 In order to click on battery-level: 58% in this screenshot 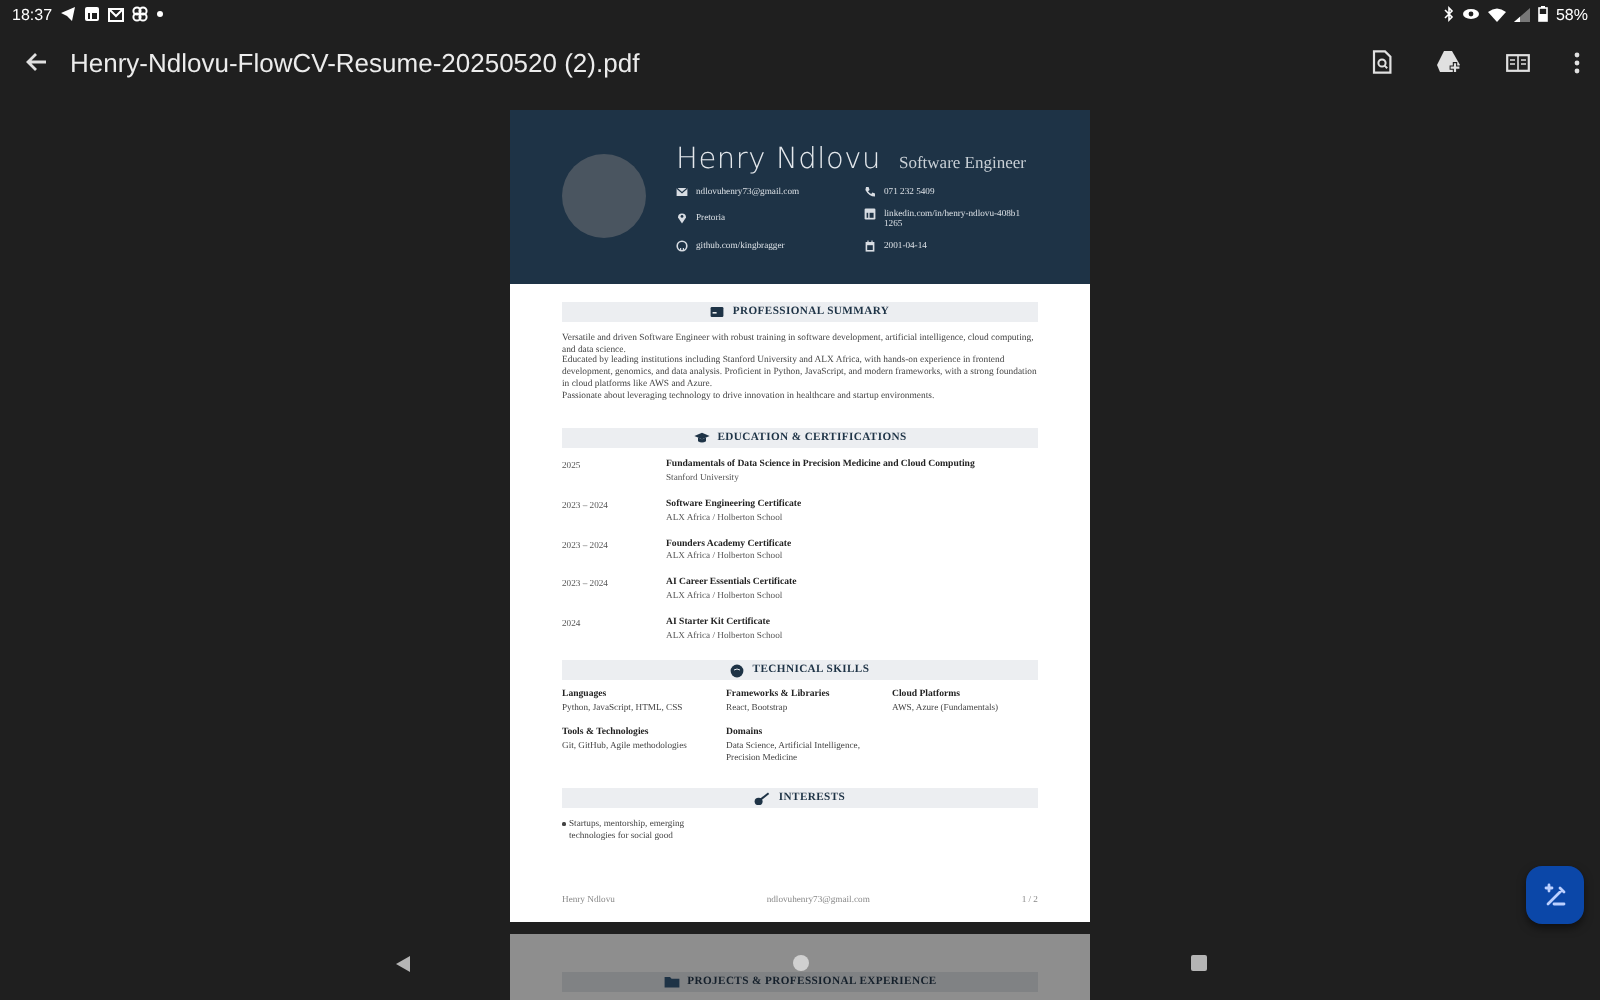, I will do `click(1571, 14)`.